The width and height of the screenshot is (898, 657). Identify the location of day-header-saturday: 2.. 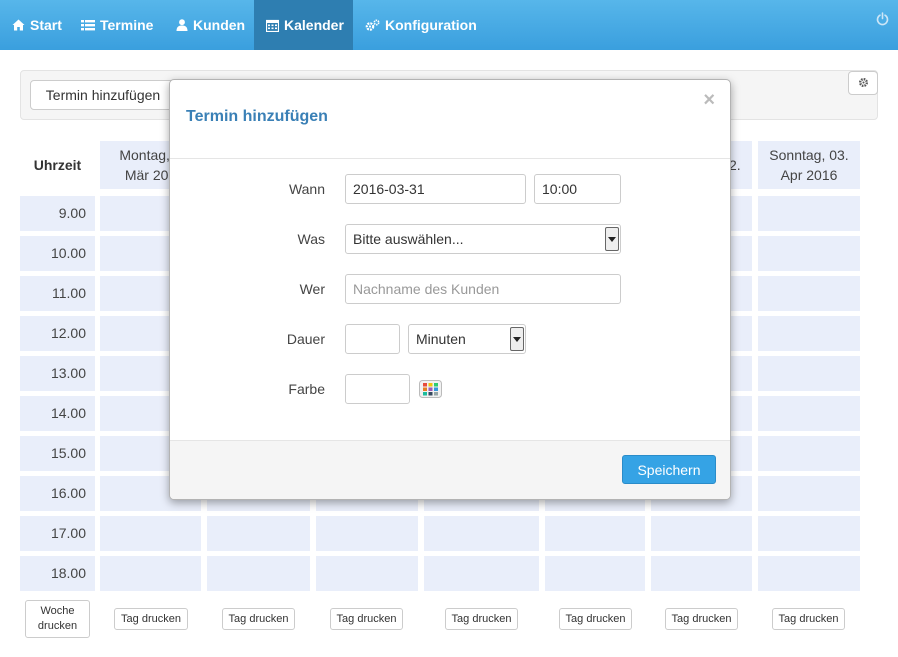
(740, 165).